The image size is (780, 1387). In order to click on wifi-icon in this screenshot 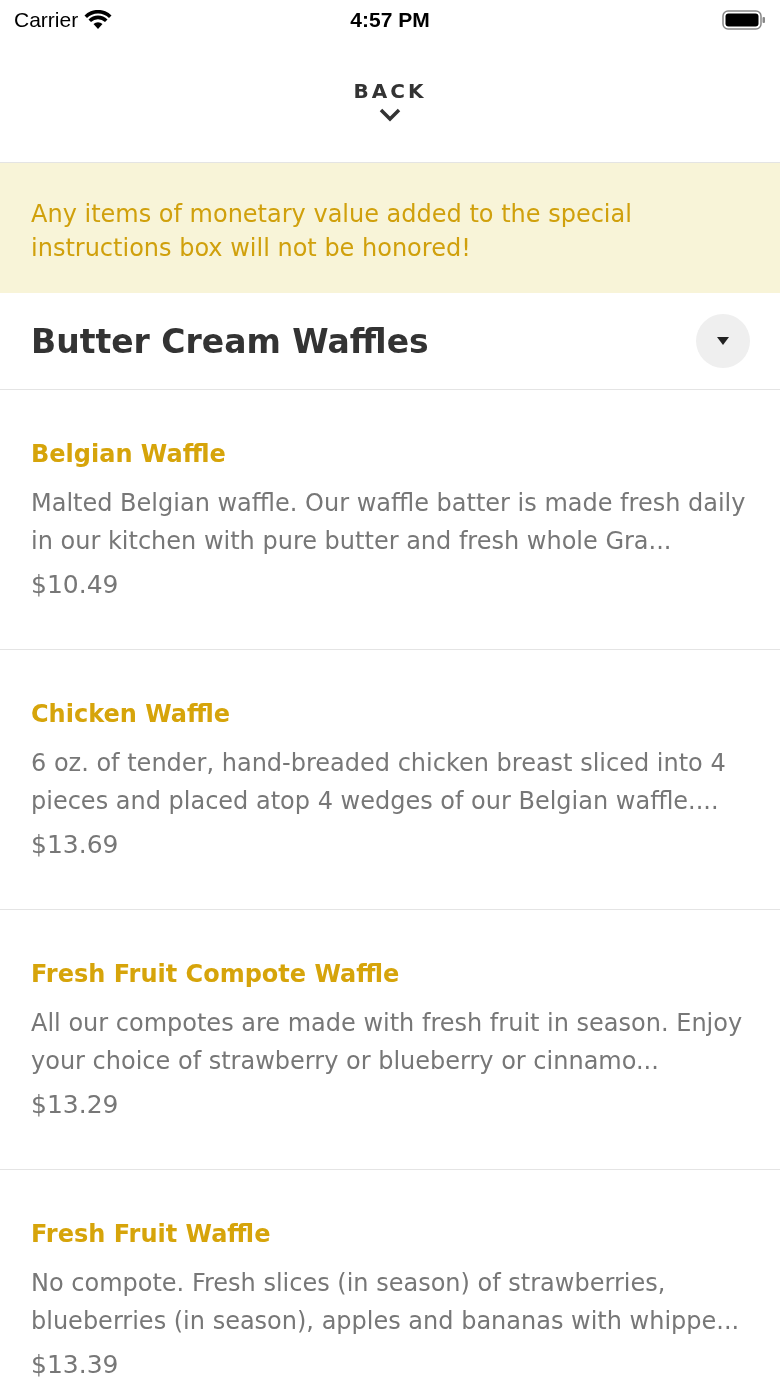, I will do `click(98, 20)`.